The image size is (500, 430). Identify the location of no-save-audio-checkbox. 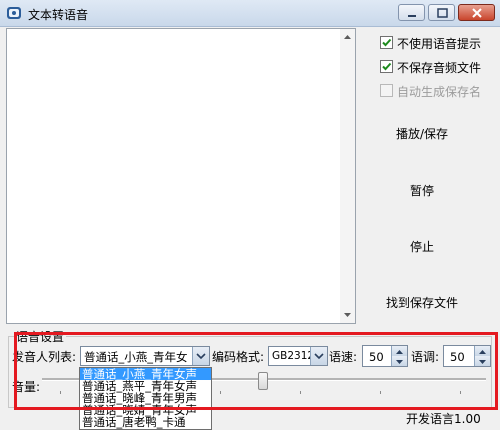
(386, 66).